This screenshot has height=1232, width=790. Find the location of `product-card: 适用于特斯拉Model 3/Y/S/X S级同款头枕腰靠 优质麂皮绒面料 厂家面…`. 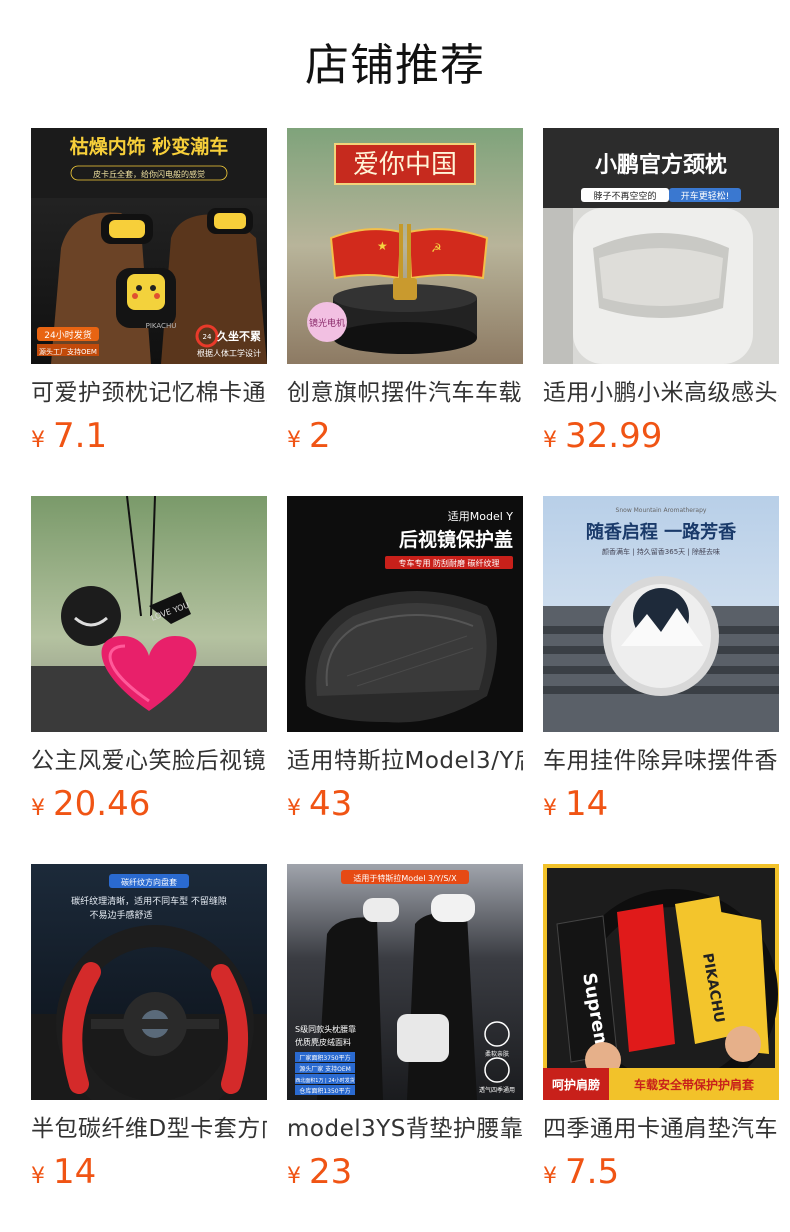

product-card: 适用于特斯拉Model 3/Y/S/X S级同款头枕腰靠 优质麂皮绒面料 厂家面… is located at coordinates (405, 1028).